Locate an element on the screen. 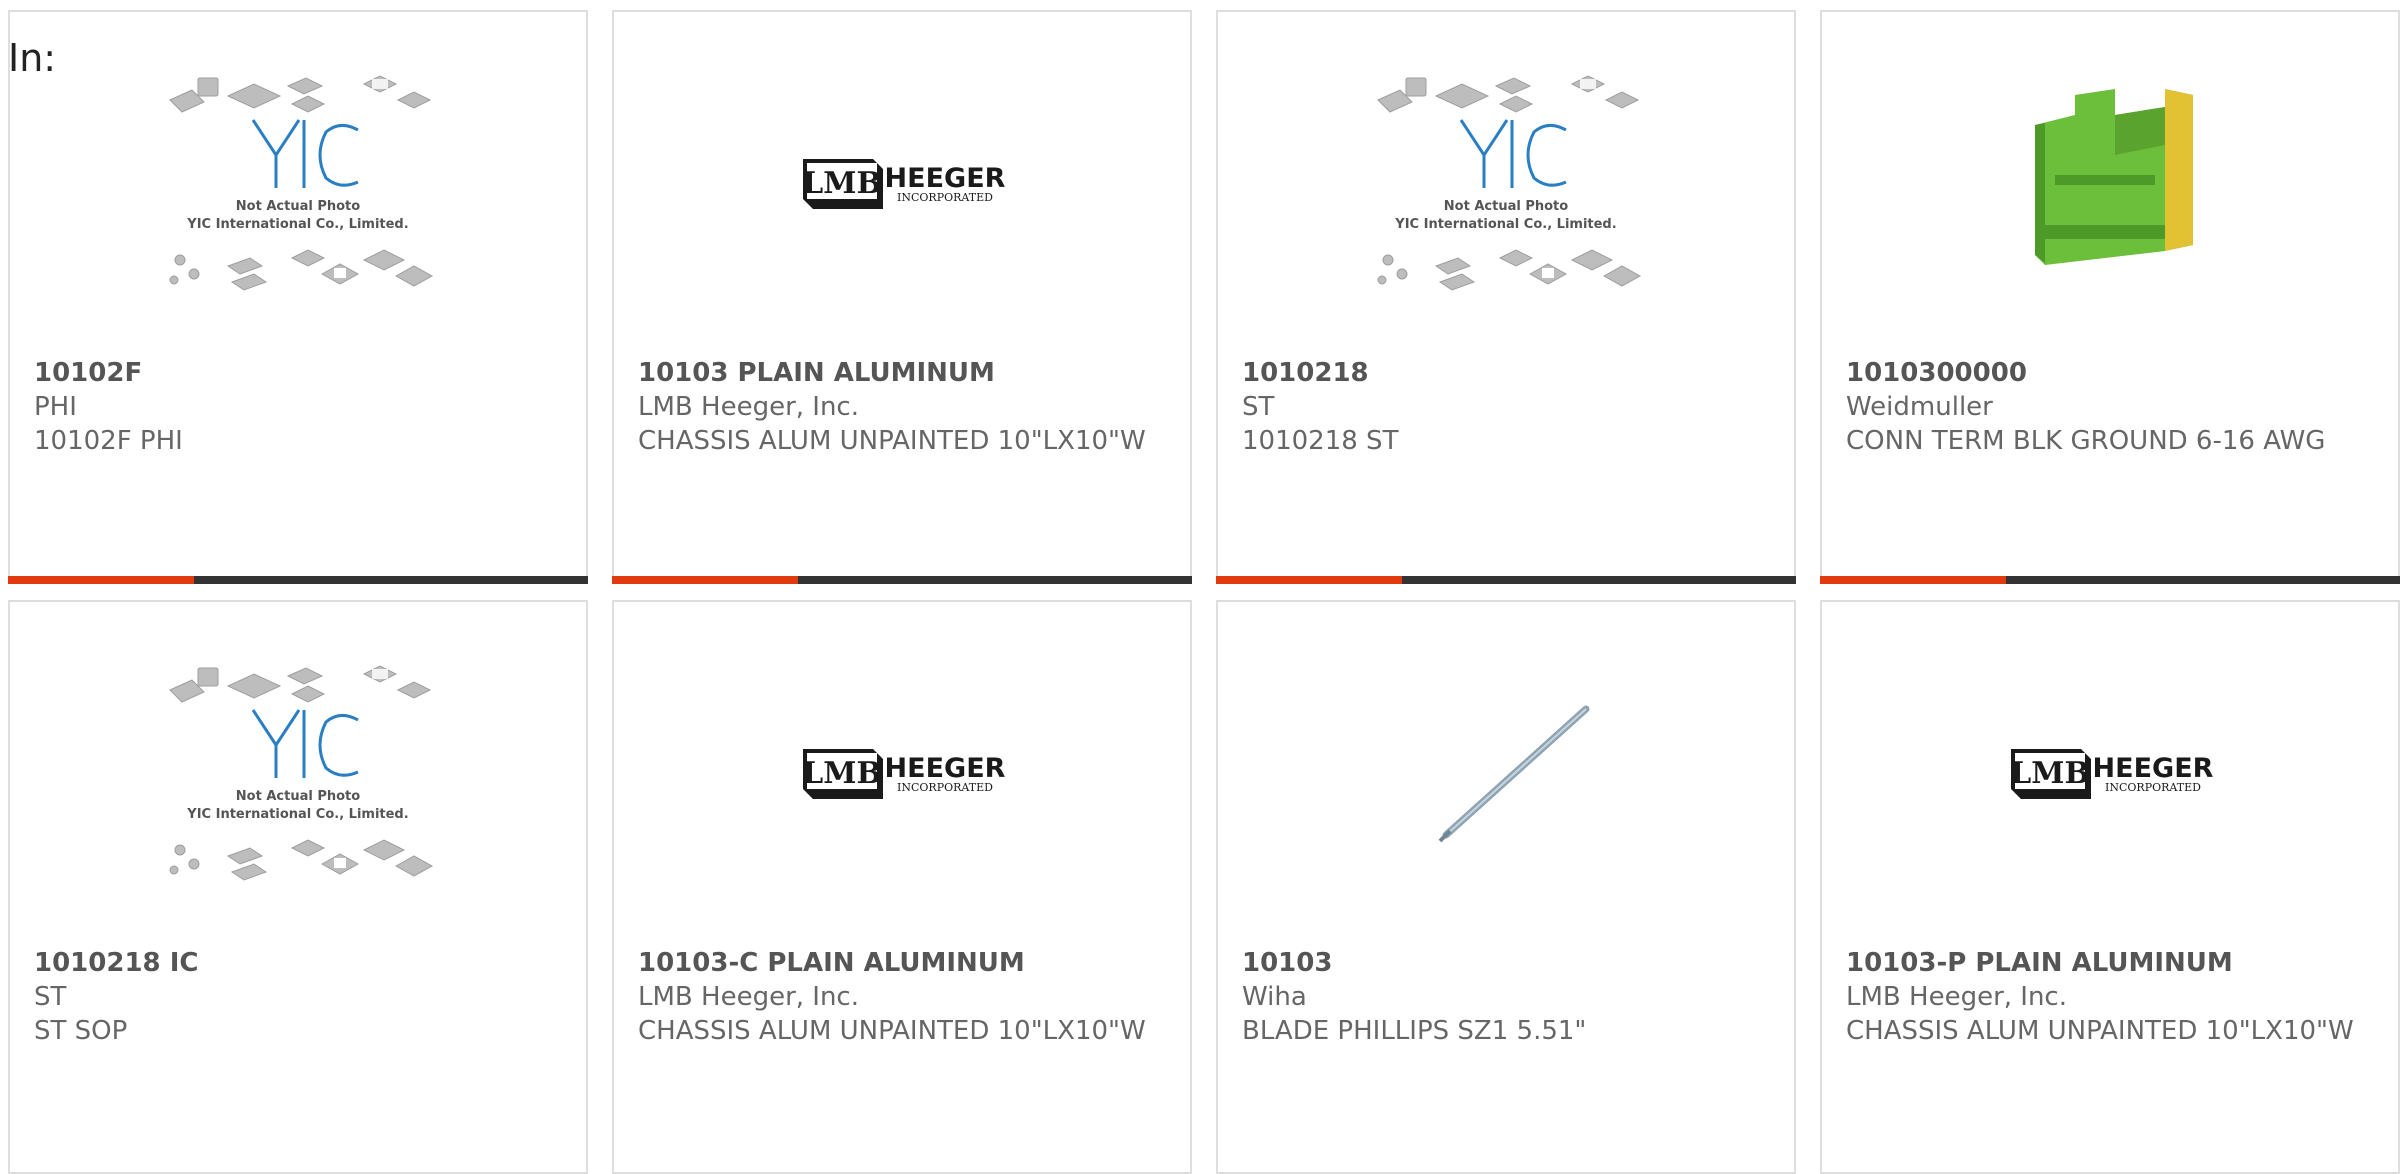 The image size is (2400, 1174). part-number: 1010218 IC is located at coordinates (298, 963).